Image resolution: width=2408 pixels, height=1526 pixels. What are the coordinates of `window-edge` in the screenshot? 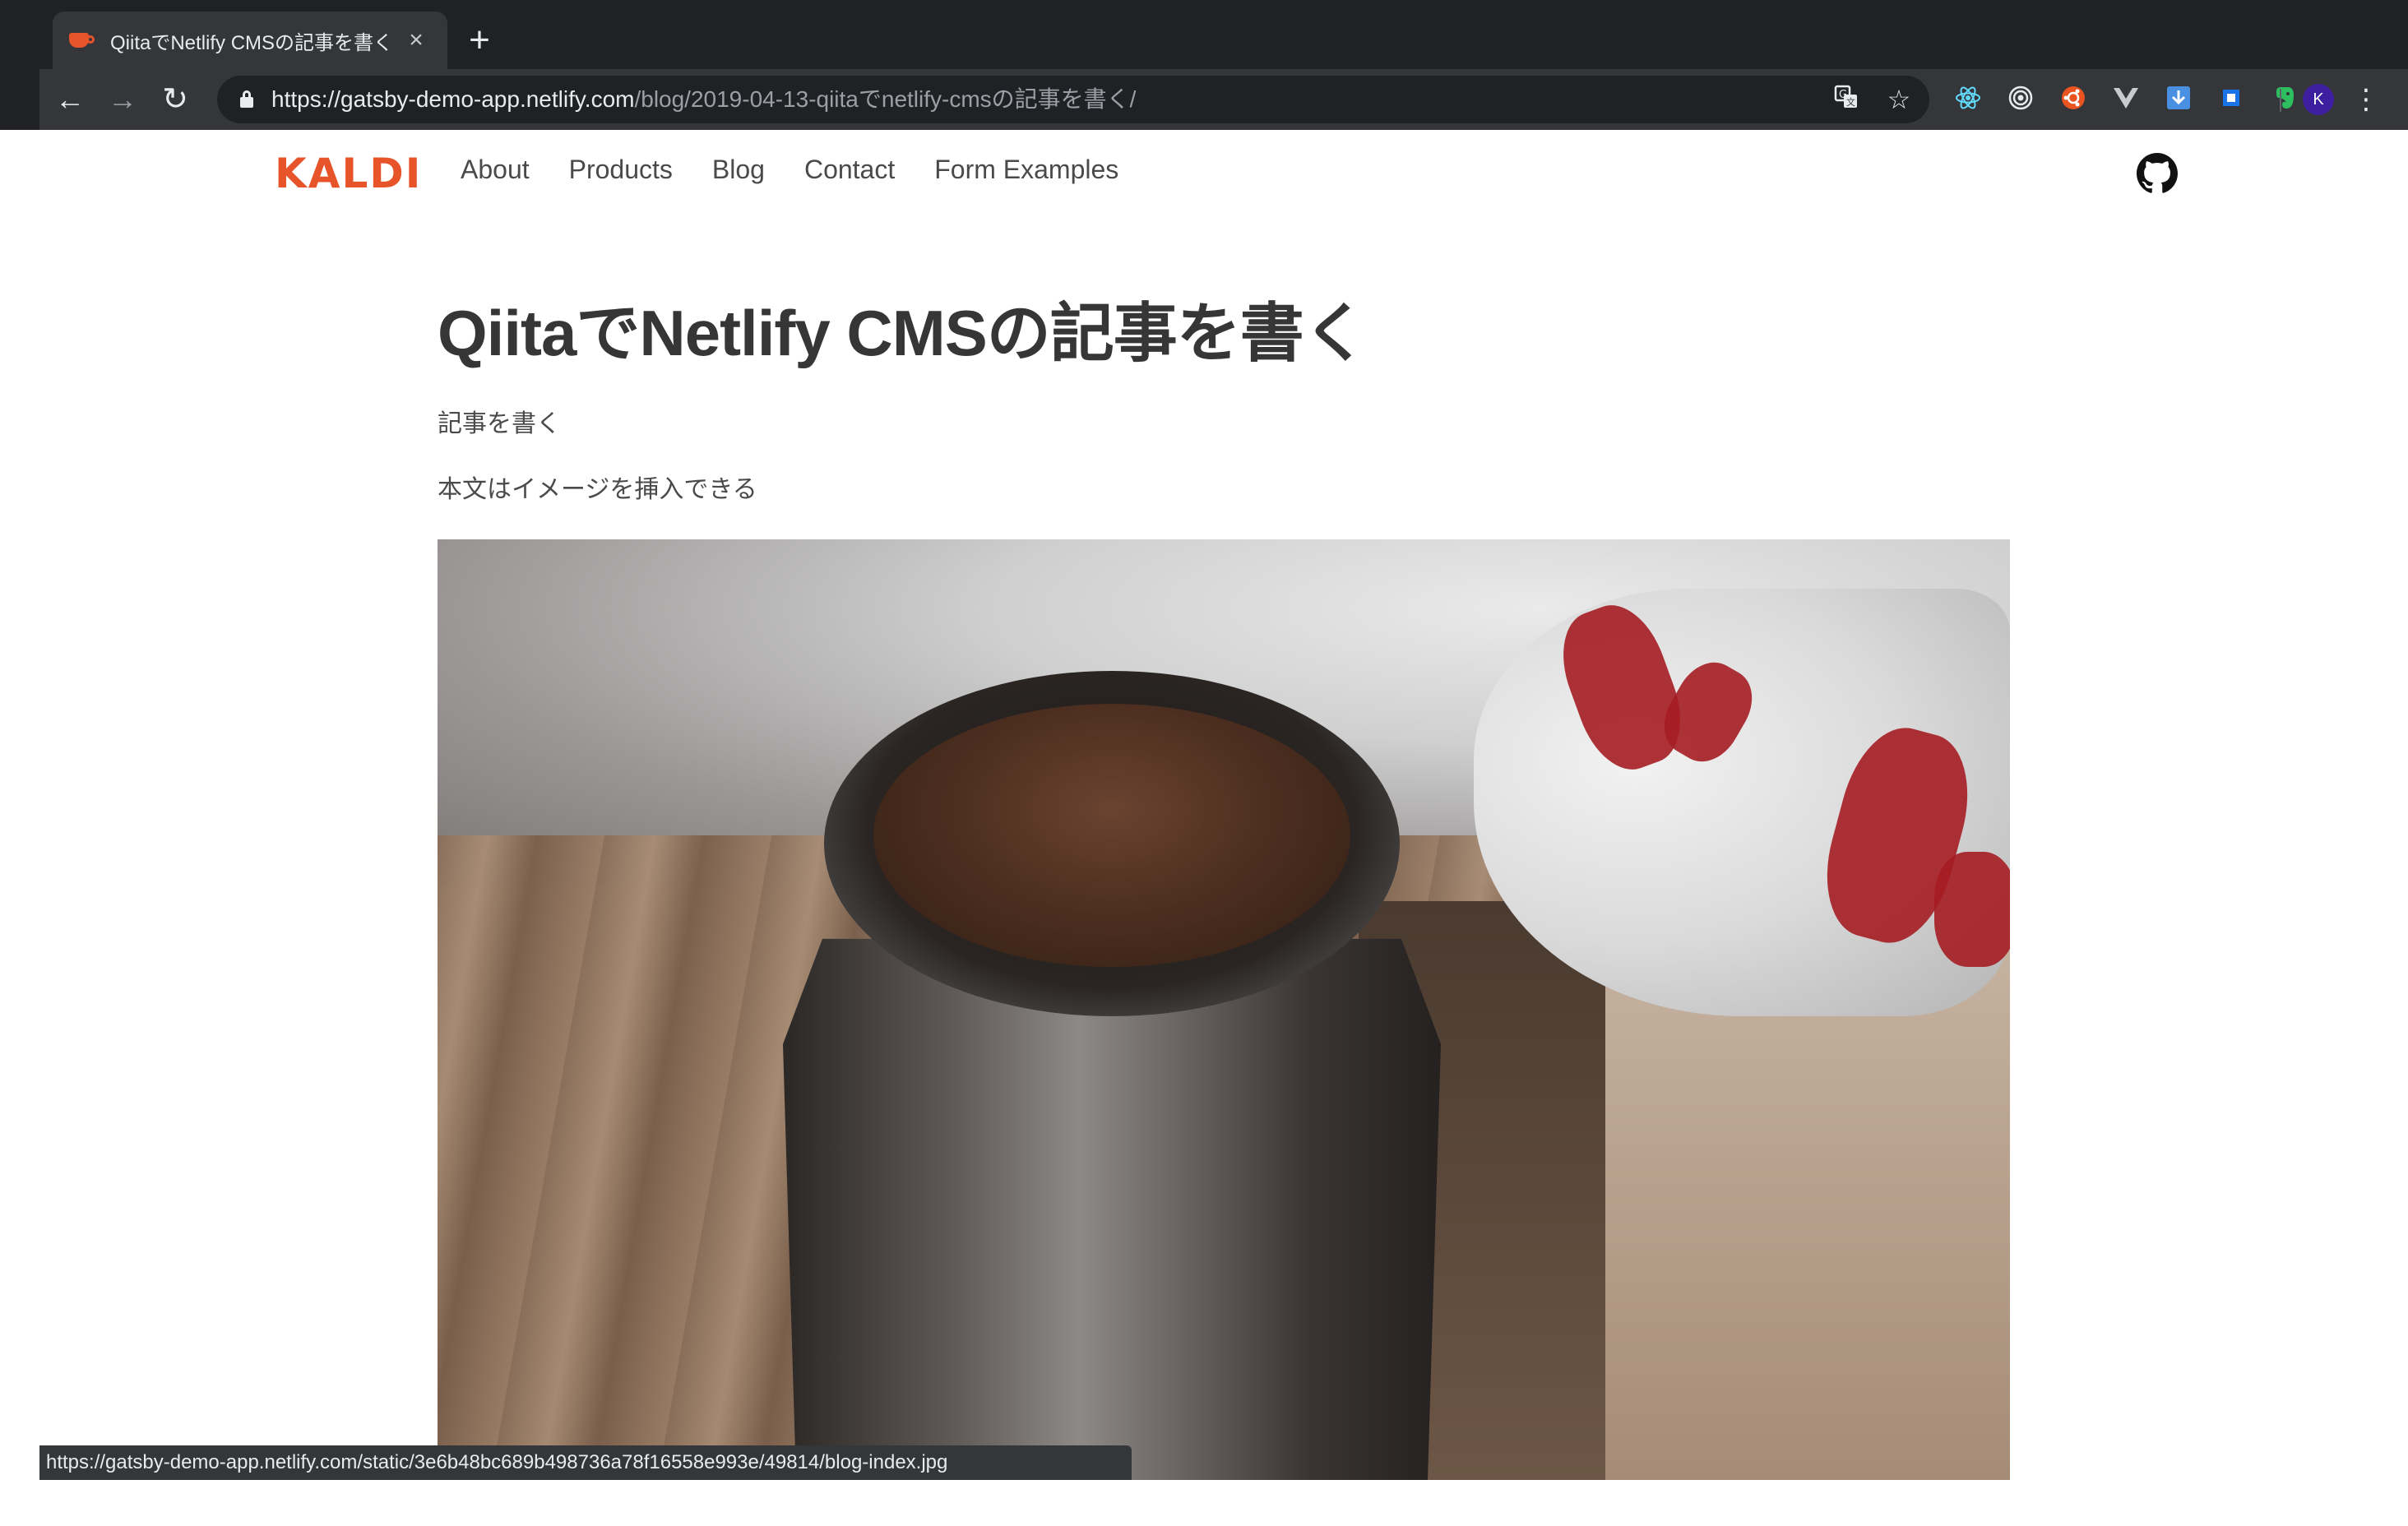 It's located at (19, 65).